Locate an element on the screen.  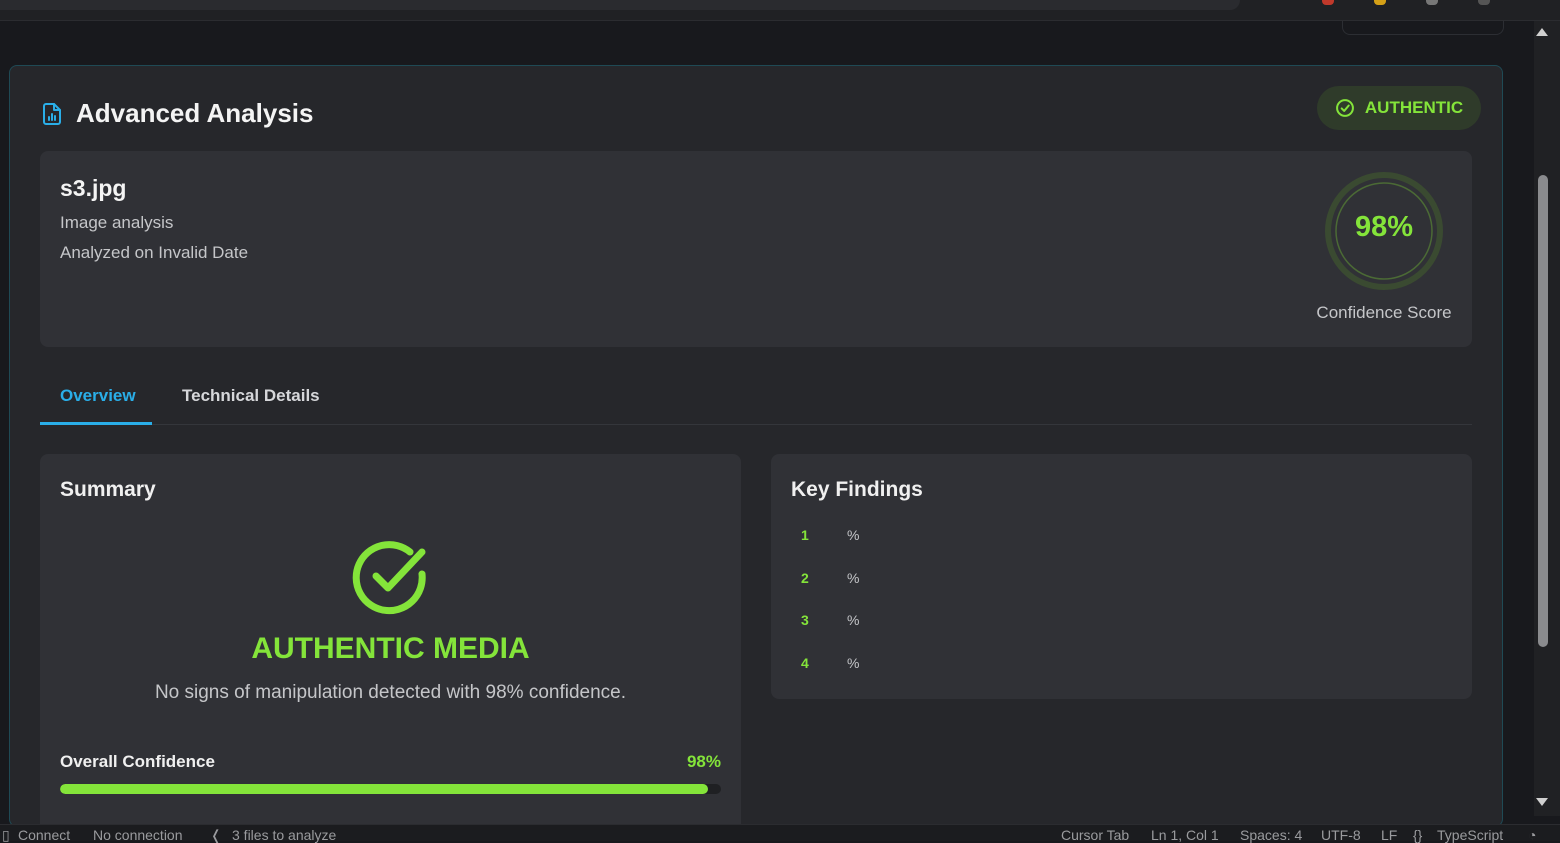
page-scrollbar is located at coordinates (1547, 418).